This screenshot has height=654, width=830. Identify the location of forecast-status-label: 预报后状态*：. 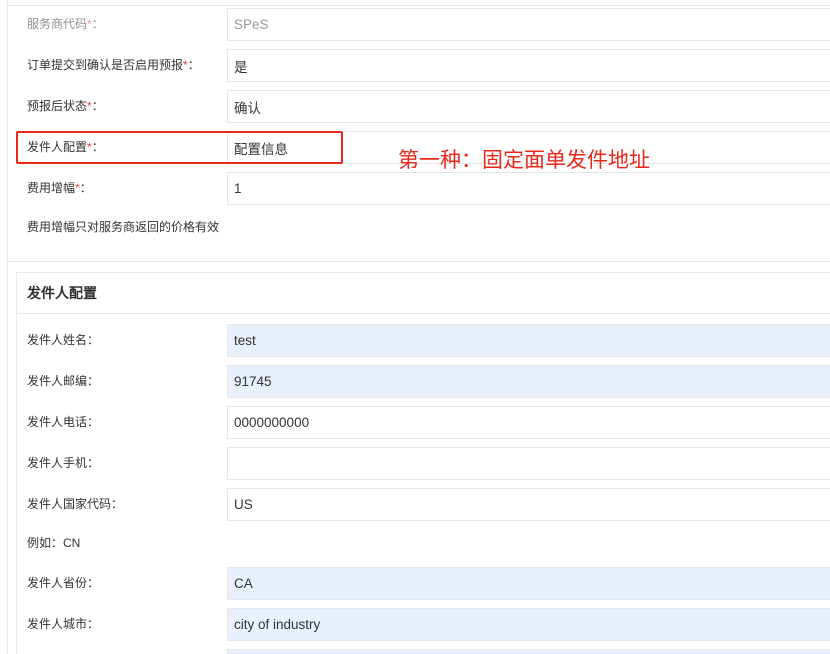
(117, 106).